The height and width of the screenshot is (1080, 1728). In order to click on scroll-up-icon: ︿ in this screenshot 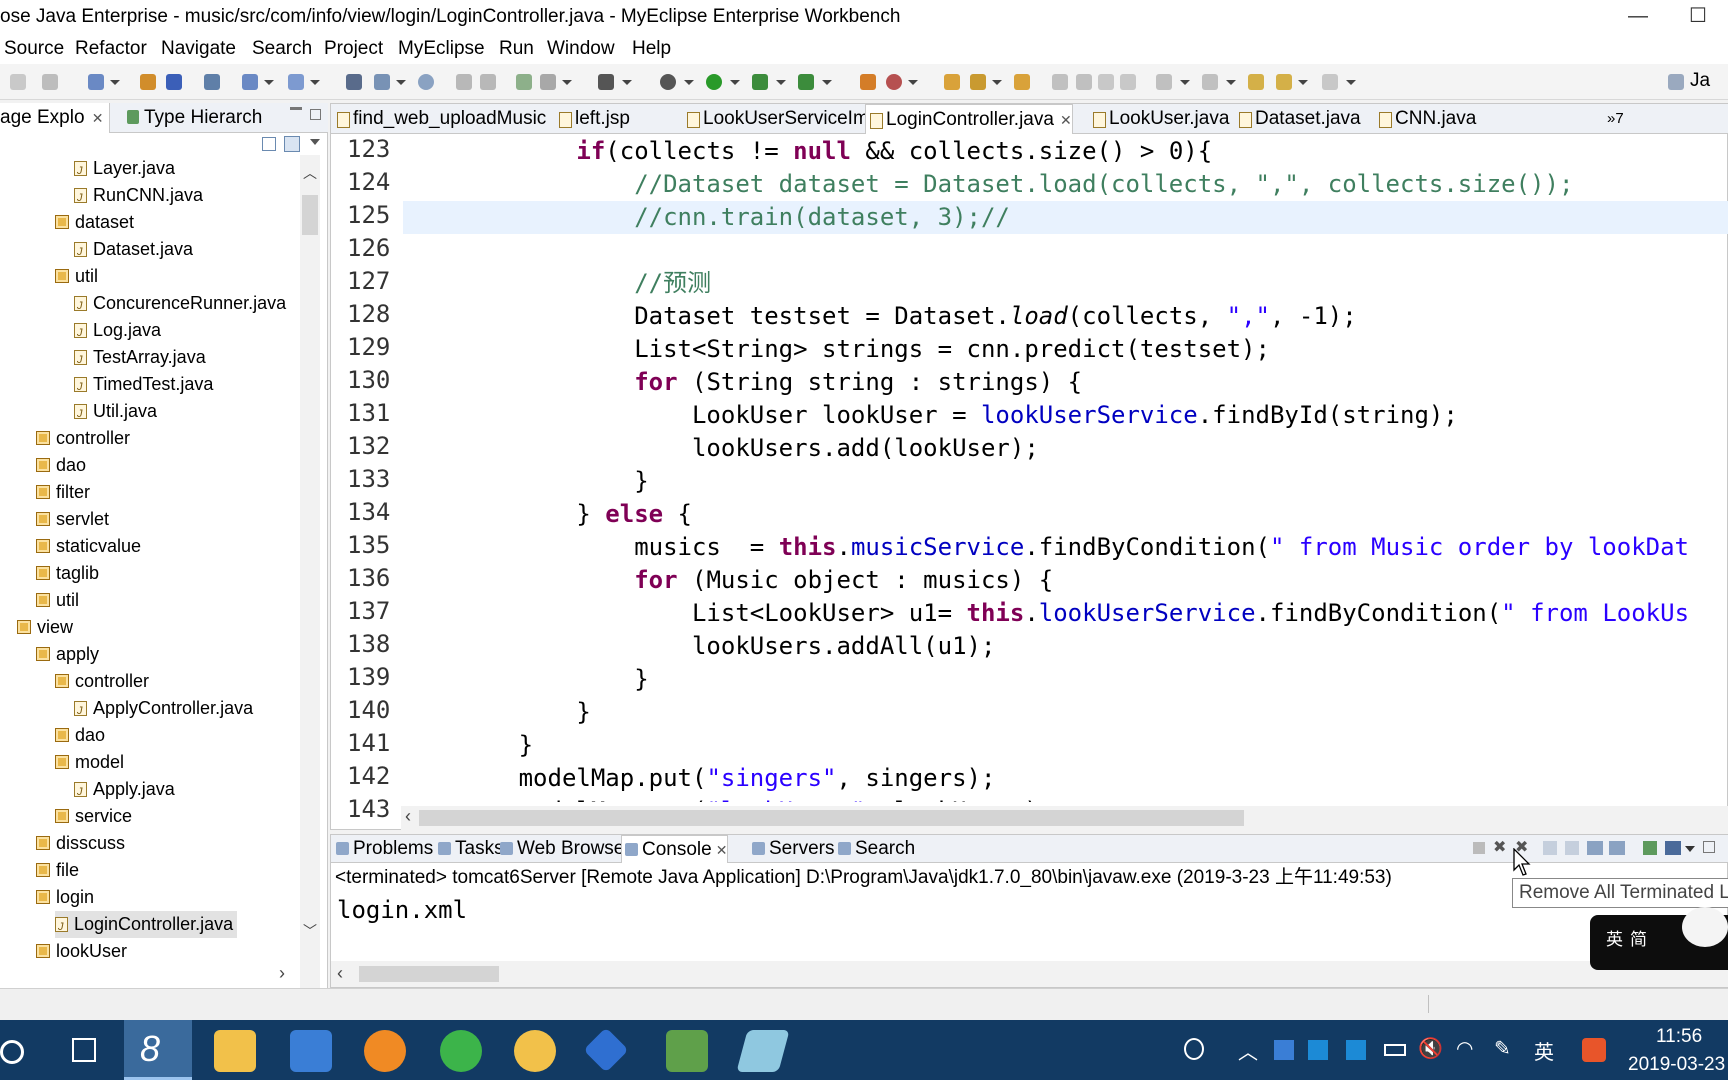, I will do `click(310, 173)`.